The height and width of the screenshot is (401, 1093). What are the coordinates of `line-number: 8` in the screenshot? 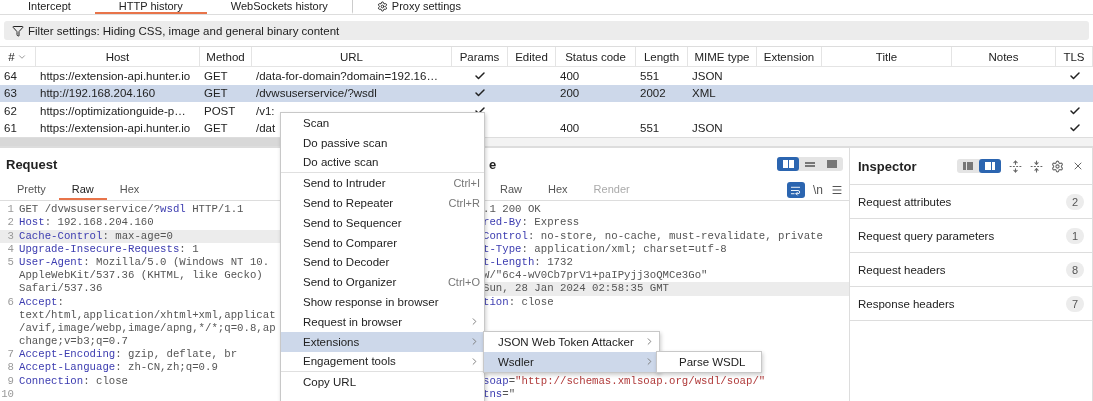 It's located at (10, 368).